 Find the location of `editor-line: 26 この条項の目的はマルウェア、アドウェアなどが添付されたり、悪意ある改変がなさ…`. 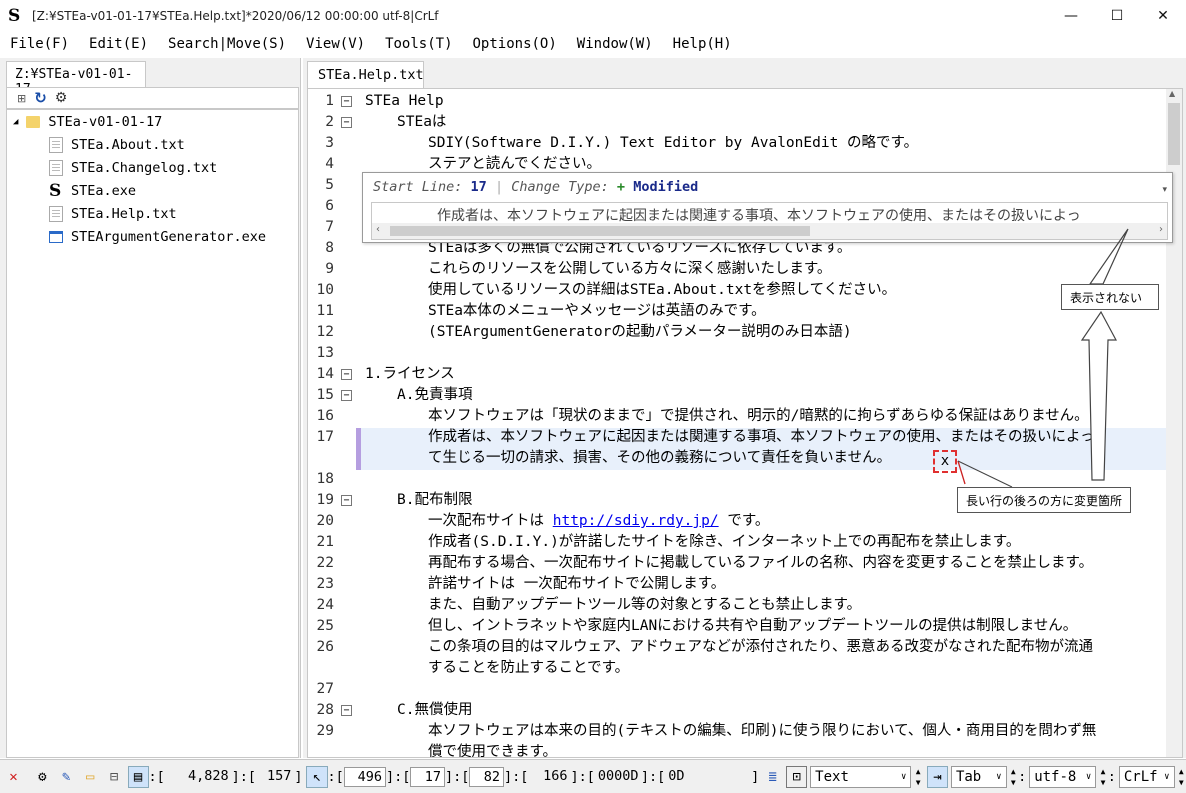

editor-line: 26 この条項の目的はマルウェア、アドウェアなどが添付されたり、悪意ある改変がなさ… is located at coordinates (738, 647).